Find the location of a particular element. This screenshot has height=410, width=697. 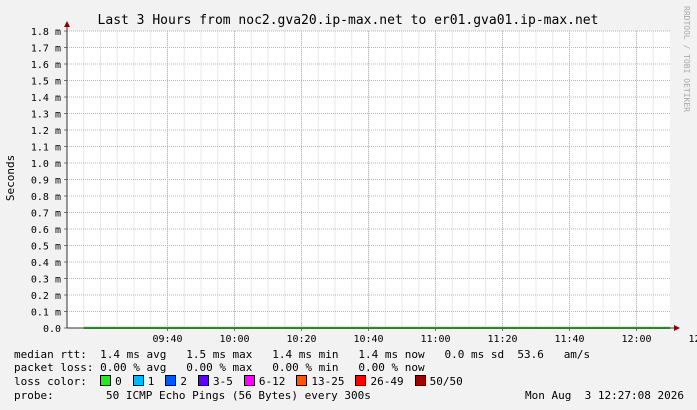

y-tick-label: 0.6 m is located at coordinates (46, 230).